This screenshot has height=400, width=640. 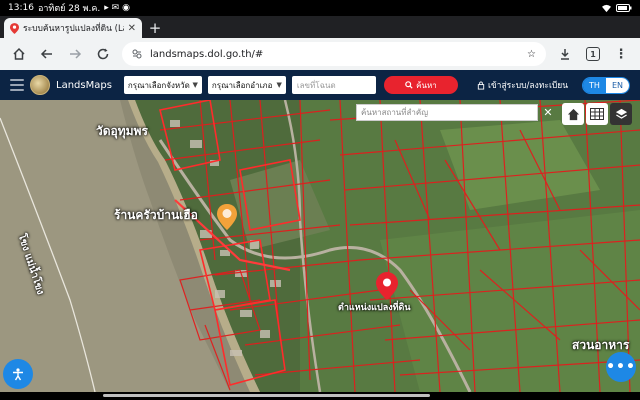 I want to click on tab-switcher-button: 1, so click(x=593, y=54).